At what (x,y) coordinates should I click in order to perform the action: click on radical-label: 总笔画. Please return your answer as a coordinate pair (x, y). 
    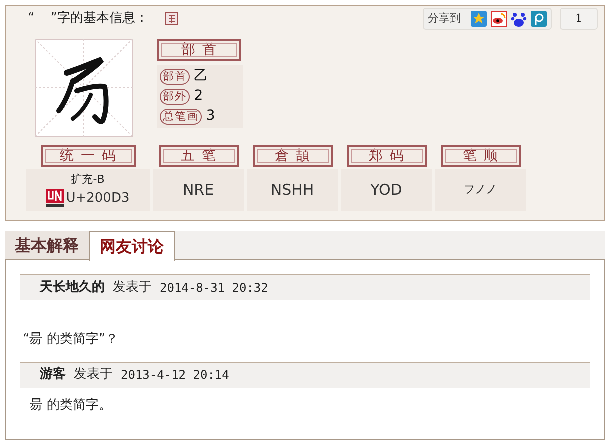
    Looking at the image, I should click on (181, 116).